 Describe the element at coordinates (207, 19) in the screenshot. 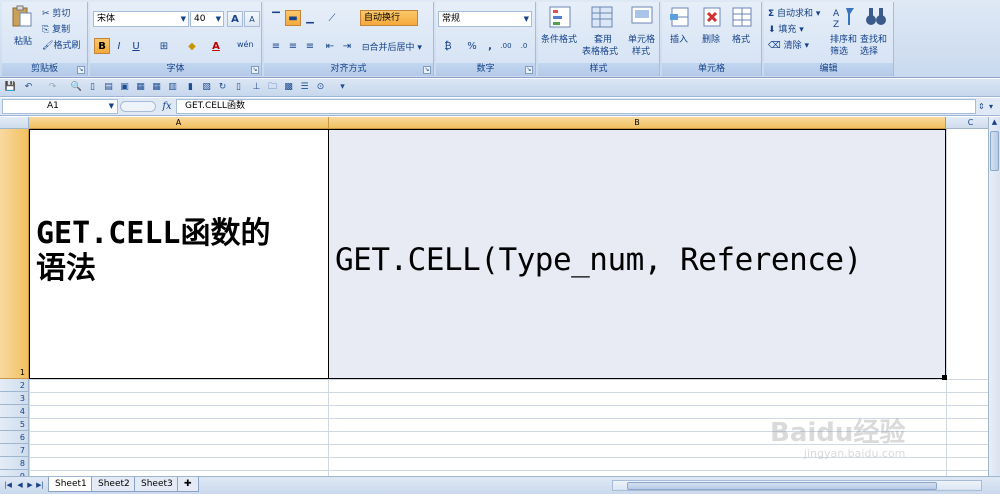

I see `font-size-select: 40 ▼` at that location.